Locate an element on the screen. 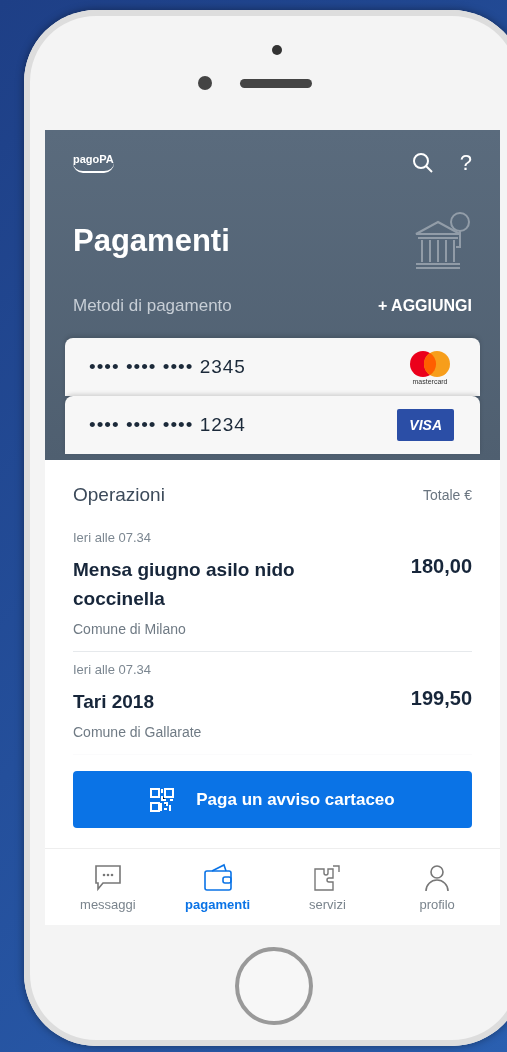 The height and width of the screenshot is (1052, 507). speaker-grille is located at coordinates (276, 83).